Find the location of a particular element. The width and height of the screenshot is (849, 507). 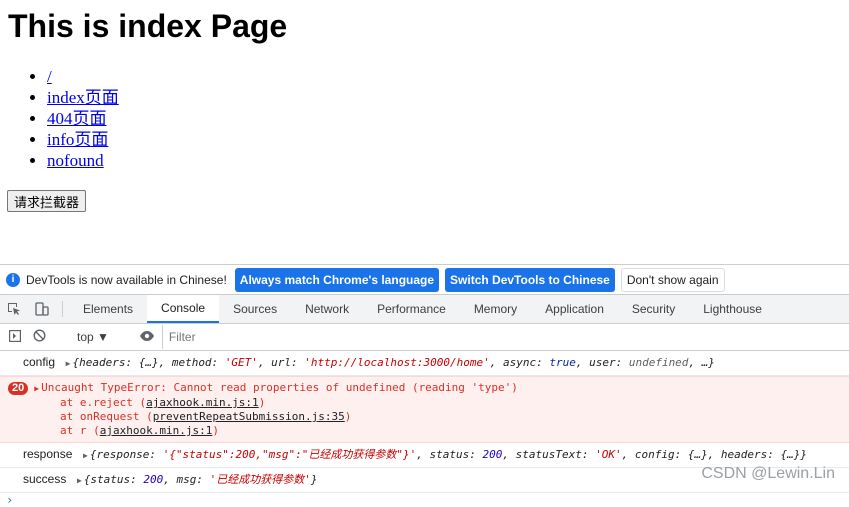

link-info: info页面 is located at coordinates (77, 139).